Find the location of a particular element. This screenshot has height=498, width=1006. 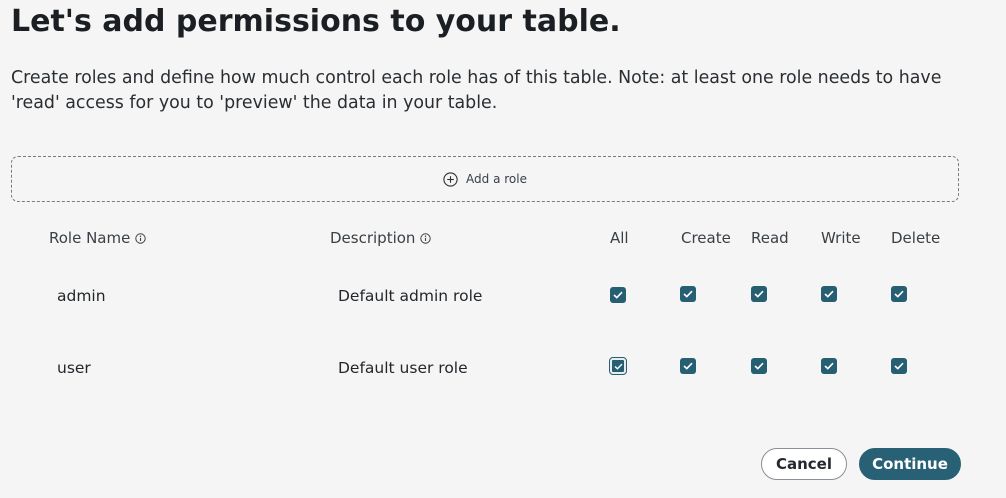

page-title: Let's add permissions to your table. is located at coordinates (316, 21).